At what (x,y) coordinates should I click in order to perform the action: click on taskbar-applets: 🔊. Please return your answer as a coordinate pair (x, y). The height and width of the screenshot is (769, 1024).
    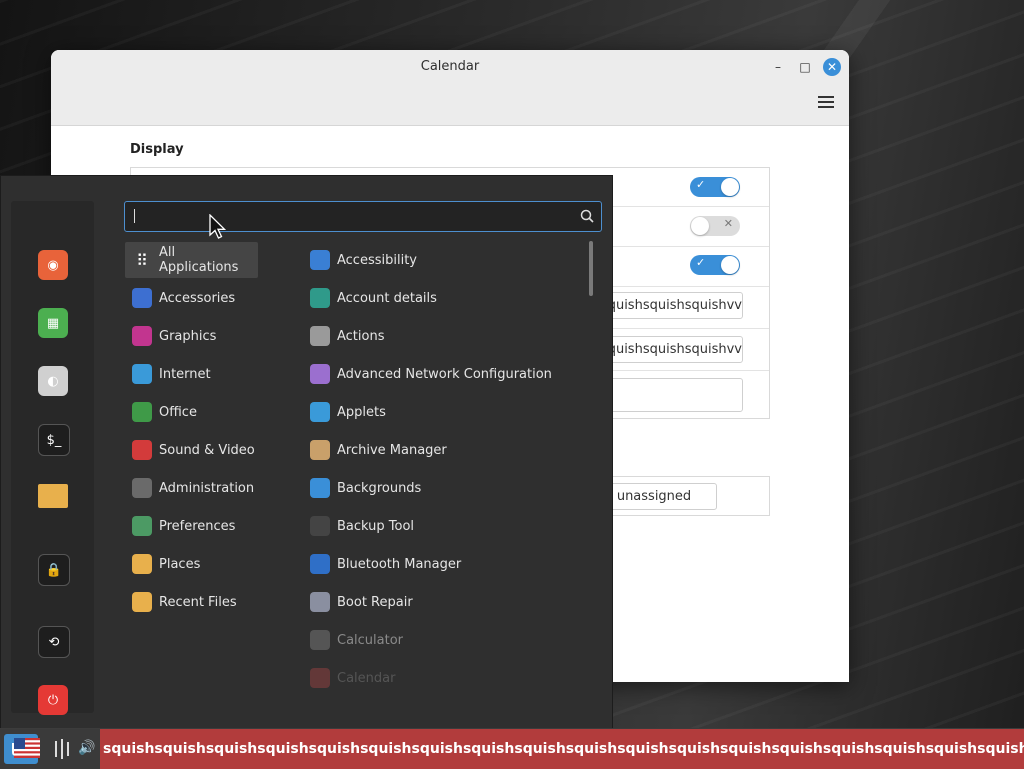
    Looking at the image, I should click on (50, 749).